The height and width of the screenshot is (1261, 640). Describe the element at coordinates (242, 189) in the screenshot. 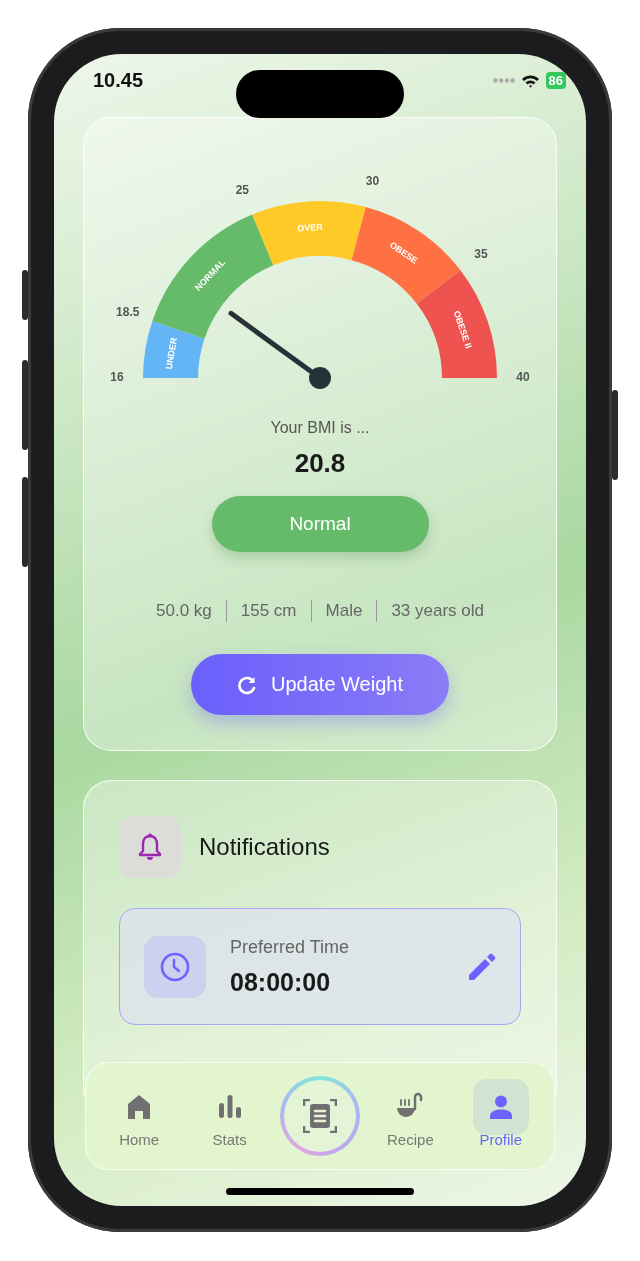

I see `gauge-tick-label: 25` at that location.